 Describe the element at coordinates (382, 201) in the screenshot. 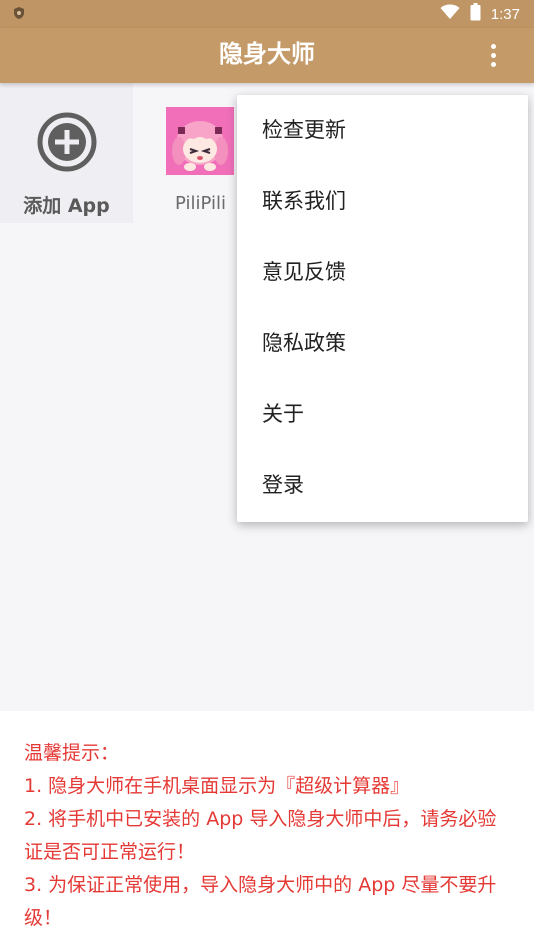

I see `menu-item-contact-us: 联系我们` at that location.